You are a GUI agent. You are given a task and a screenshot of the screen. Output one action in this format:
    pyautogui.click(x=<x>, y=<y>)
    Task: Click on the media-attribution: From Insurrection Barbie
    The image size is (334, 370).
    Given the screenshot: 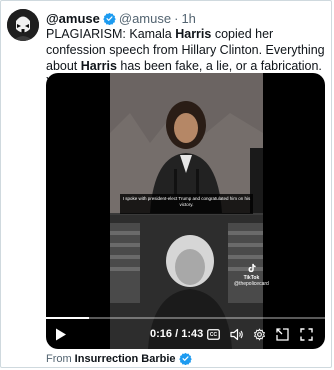 What is the action you would take?
    pyautogui.click(x=120, y=358)
    